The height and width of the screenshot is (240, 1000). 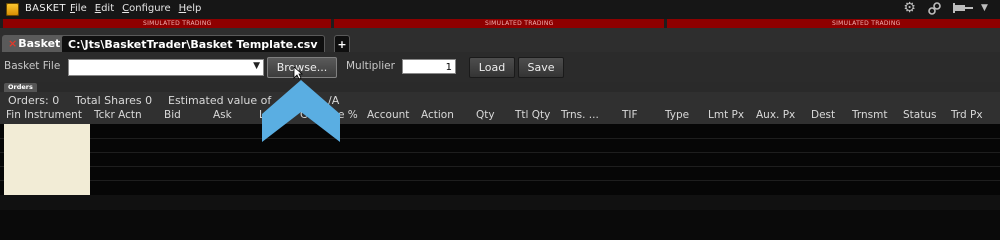 I want to click on column-header: Trd Px, so click(x=967, y=115).